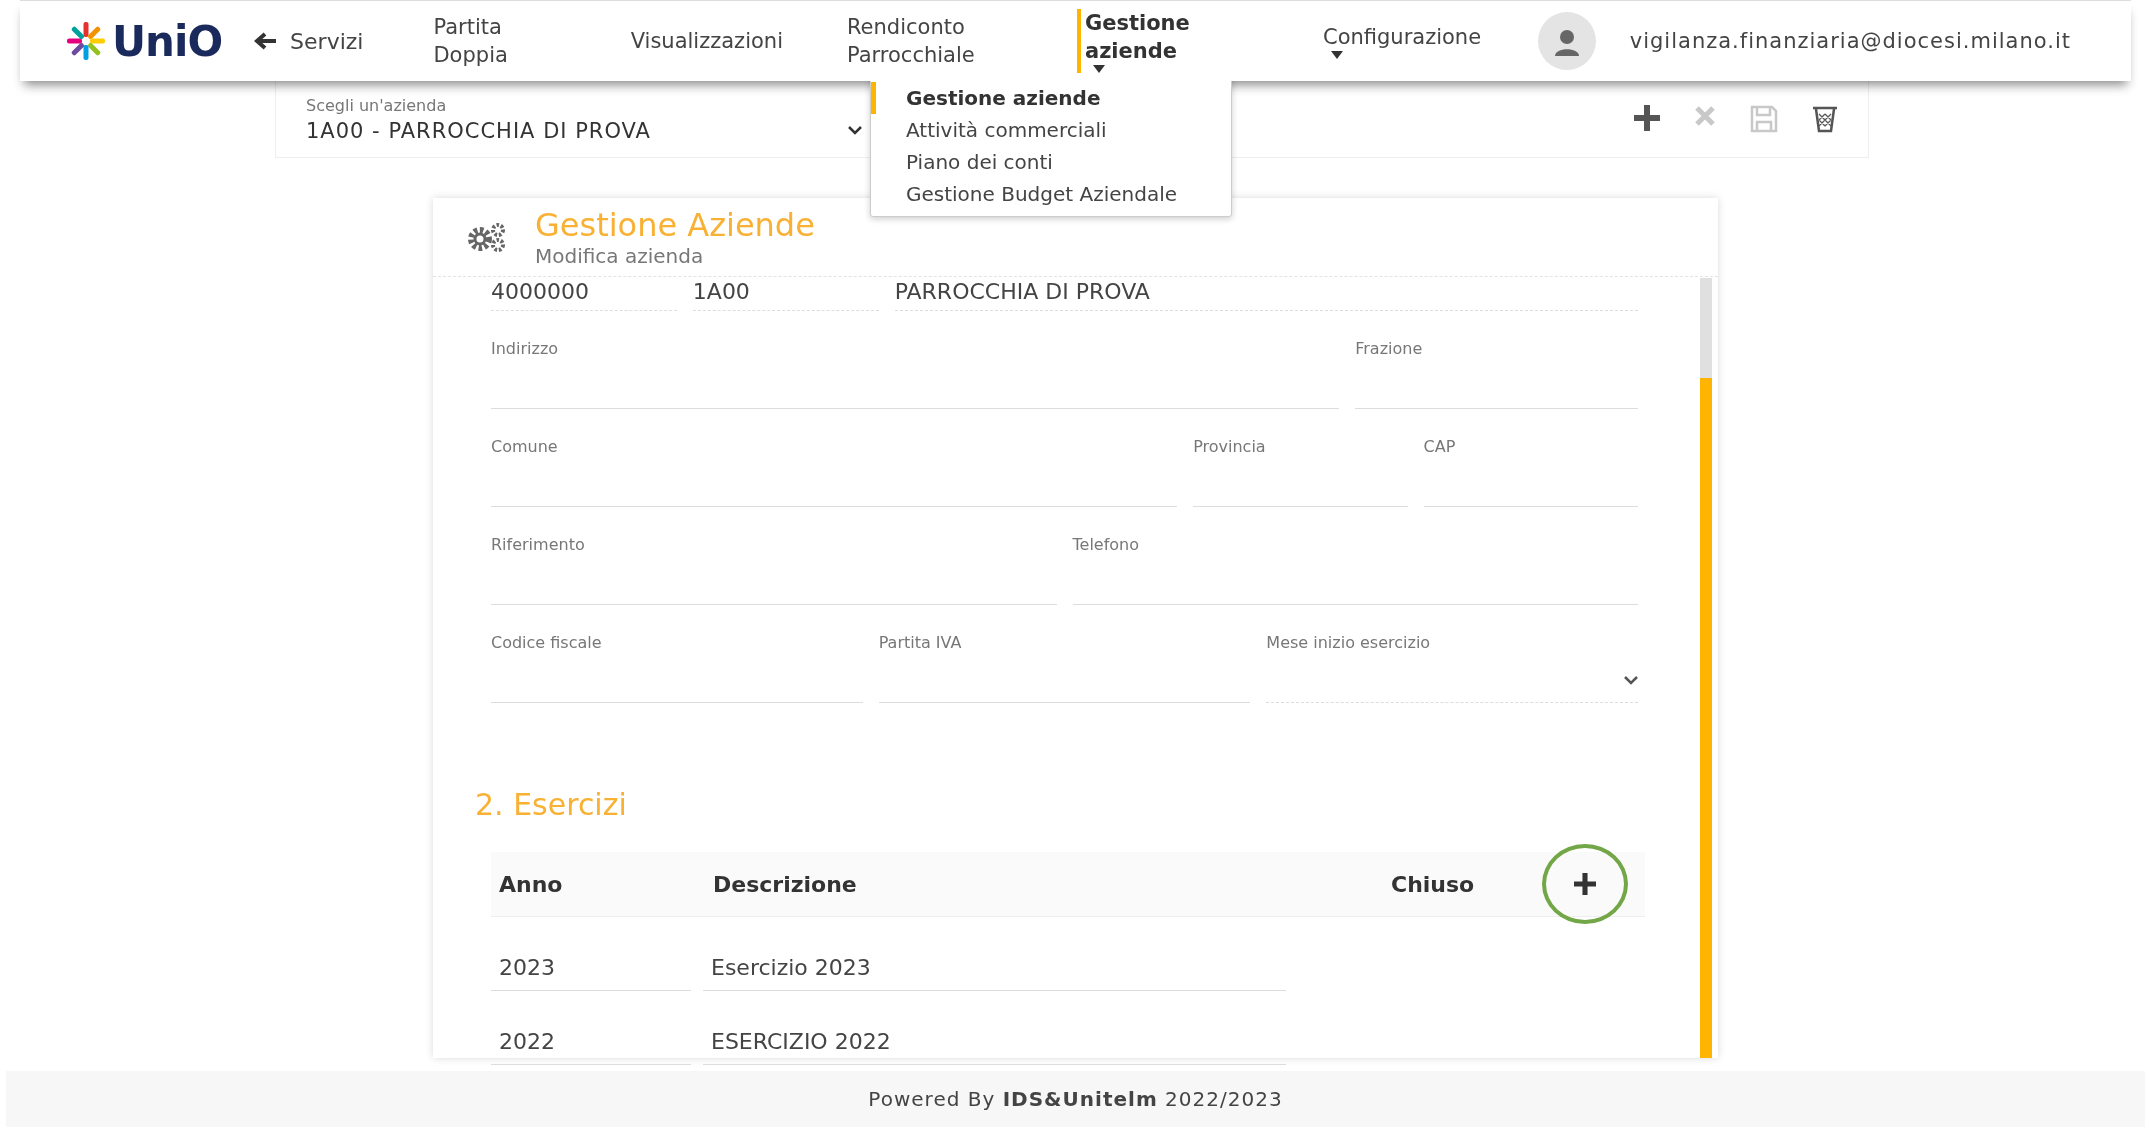  Describe the element at coordinates (675, 225) in the screenshot. I see `card-title: Gestione Aziende` at that location.